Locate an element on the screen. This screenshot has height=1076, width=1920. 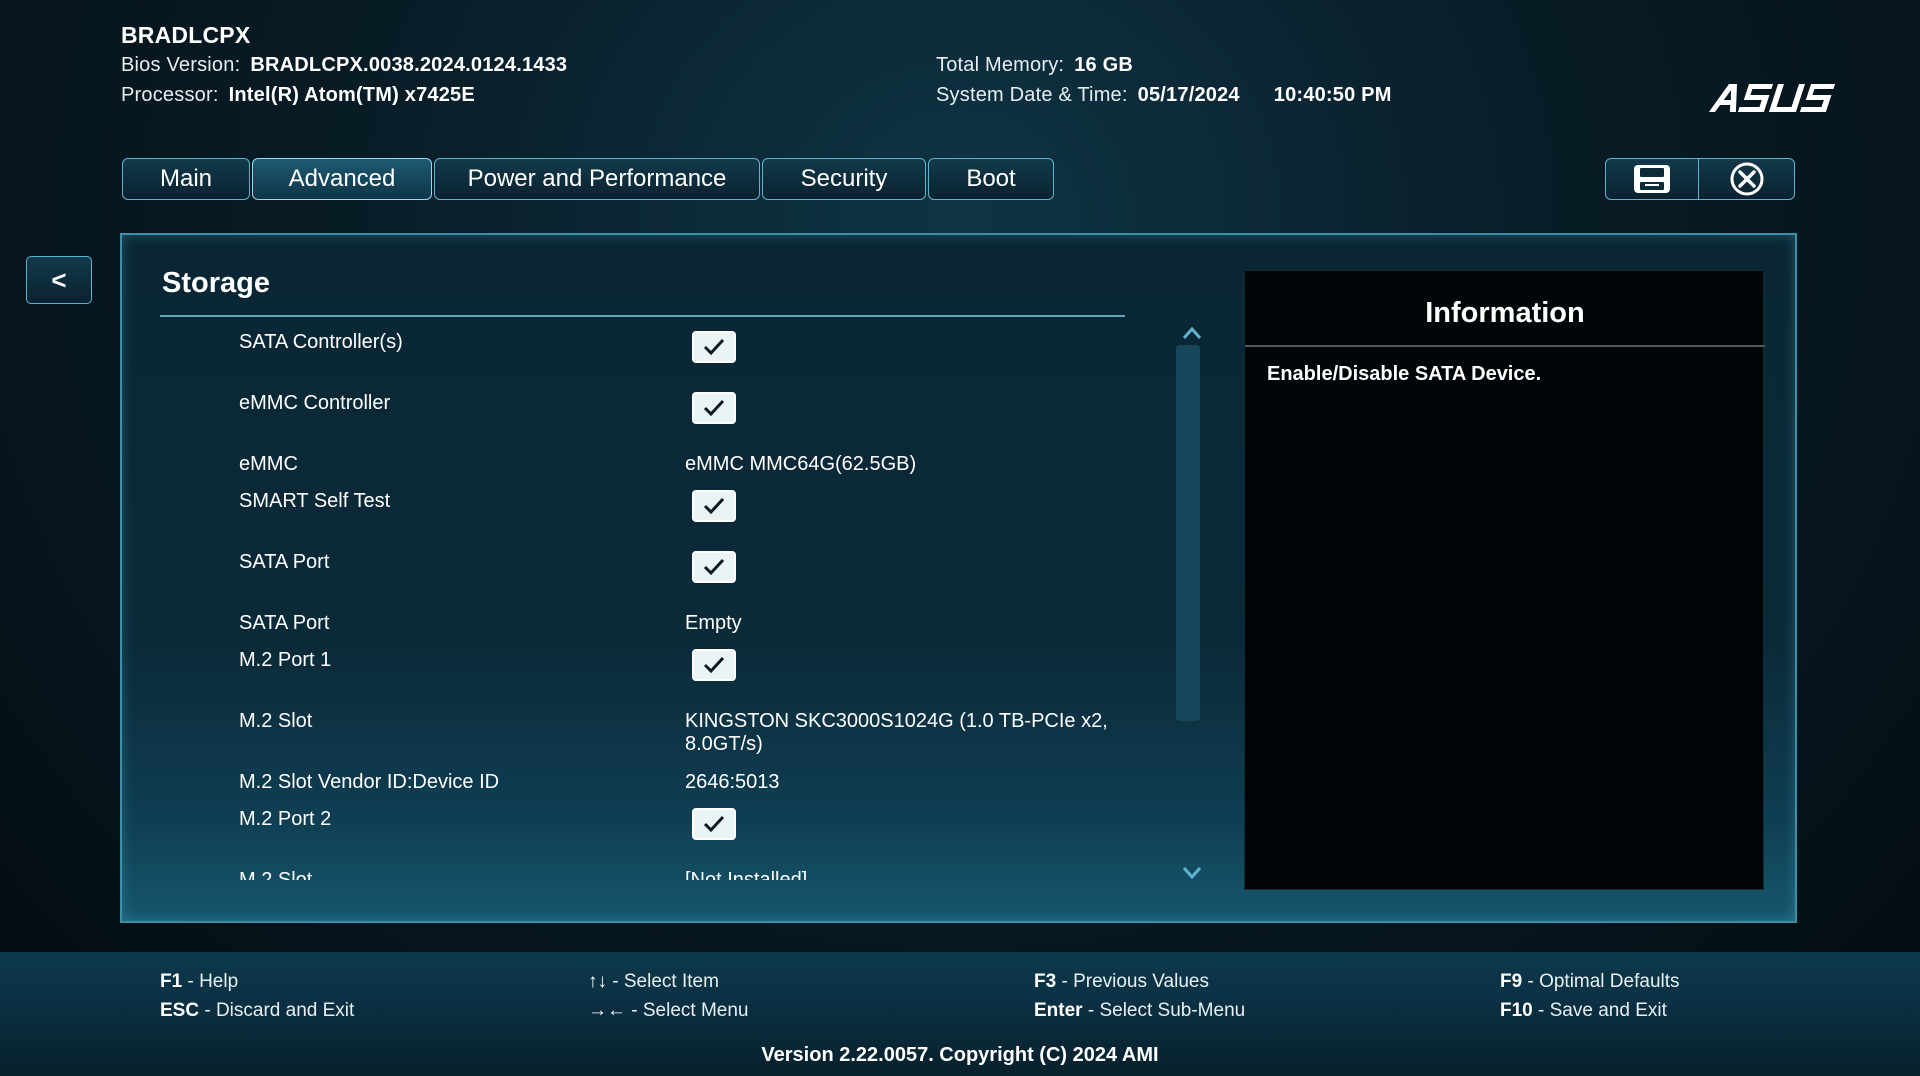
system-datetime: System Date & Time: 05/17/2024 10:40:50 PM is located at coordinates (1164, 95).